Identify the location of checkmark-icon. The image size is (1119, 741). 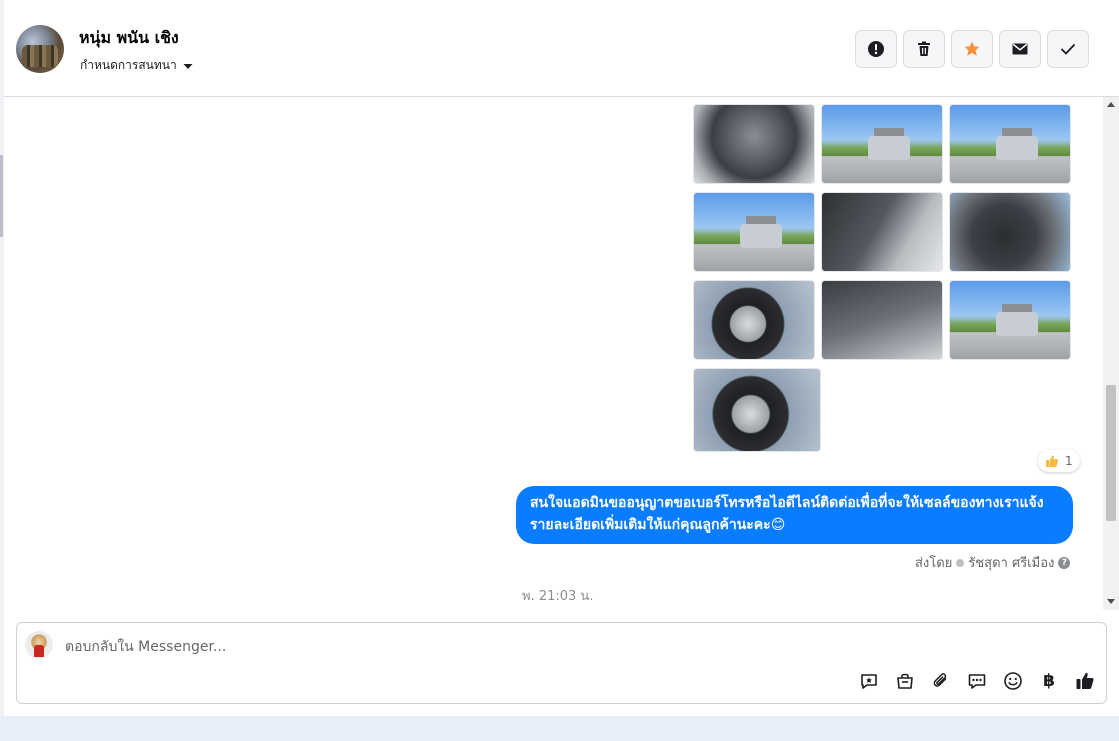
(1068, 49).